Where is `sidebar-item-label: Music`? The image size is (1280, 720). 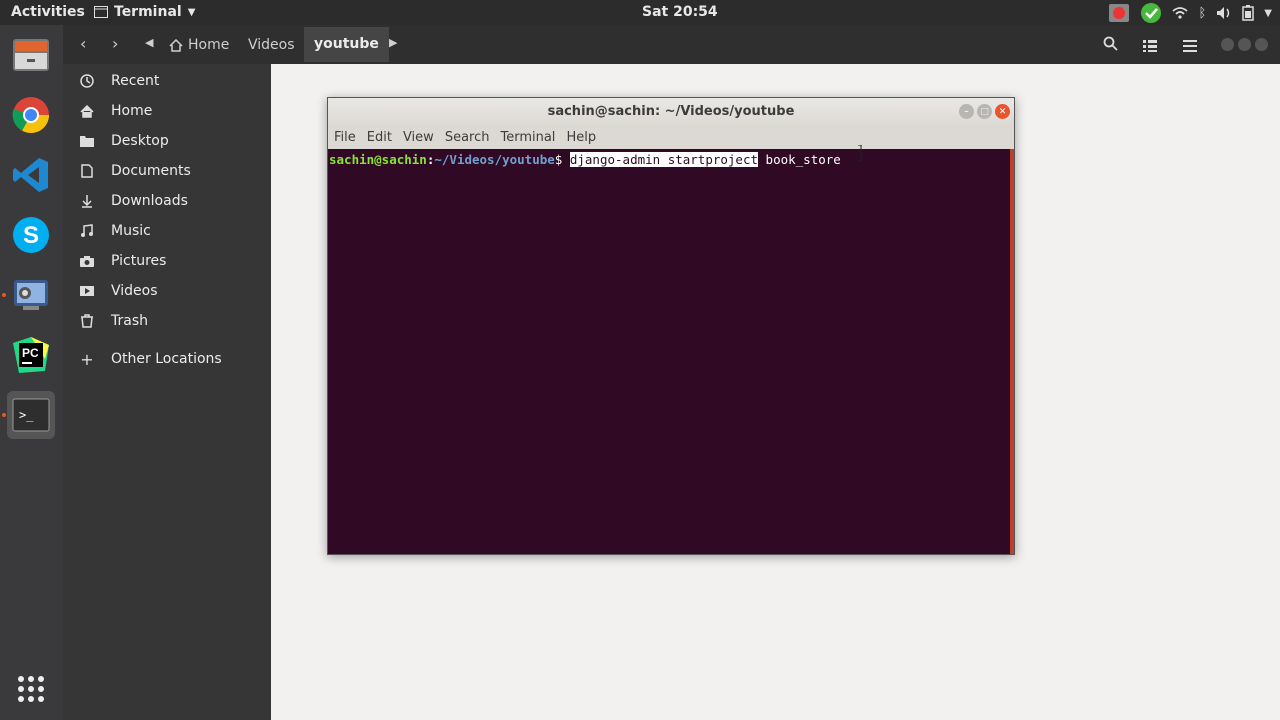 sidebar-item-label: Music is located at coordinates (131, 231).